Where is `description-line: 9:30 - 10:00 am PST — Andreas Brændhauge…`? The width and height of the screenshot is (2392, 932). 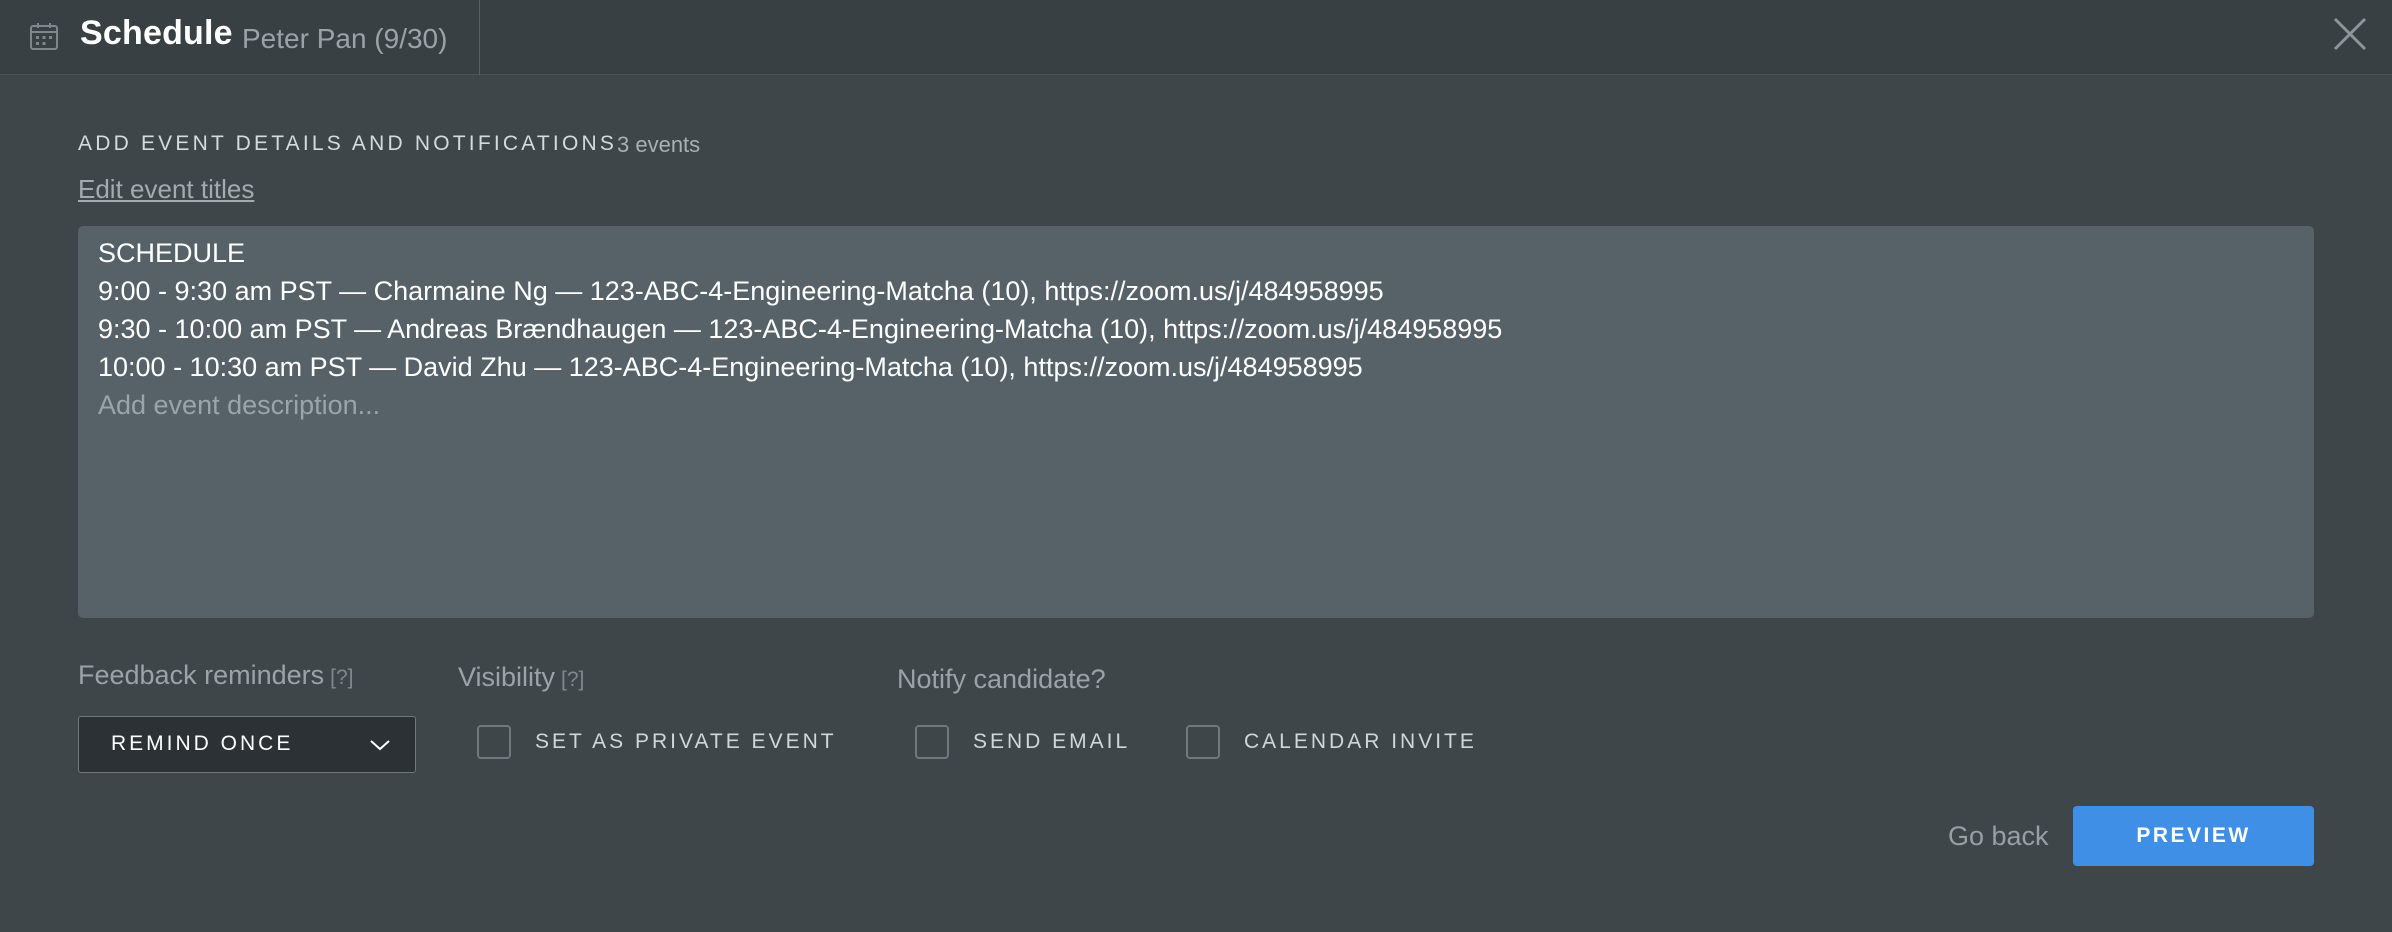
description-line: 9:30 - 10:00 am PST — Andreas Brændhauge… is located at coordinates (800, 329).